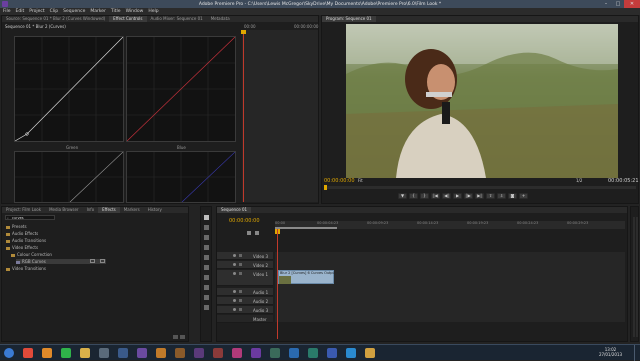 The image size is (640, 361). I want to click on tab-markers: Markers, so click(132, 210).